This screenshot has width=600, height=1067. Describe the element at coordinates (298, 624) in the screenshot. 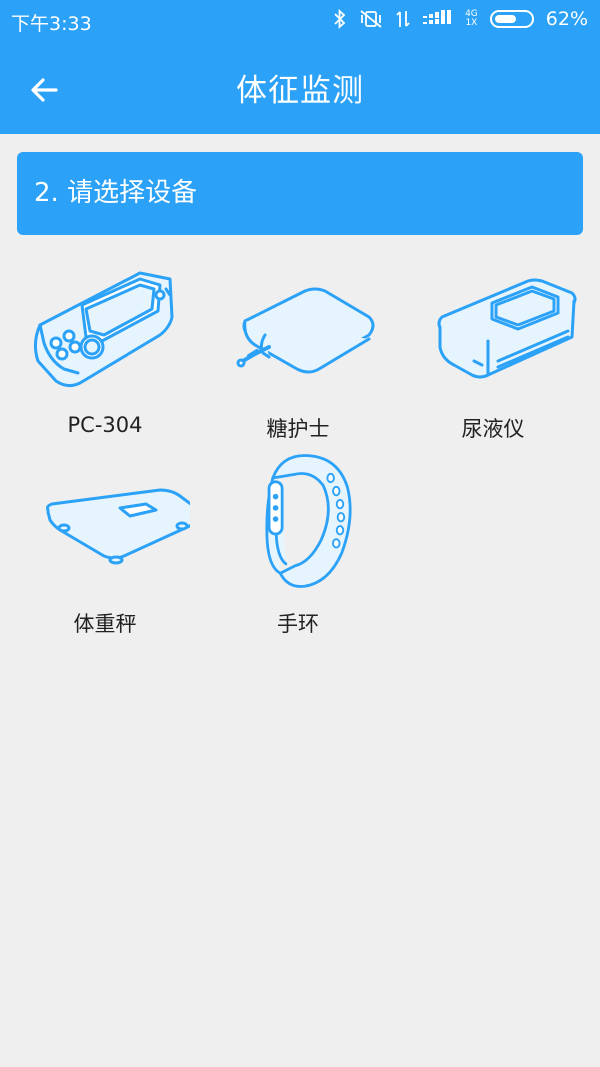

I see `device-label: 手环` at that location.